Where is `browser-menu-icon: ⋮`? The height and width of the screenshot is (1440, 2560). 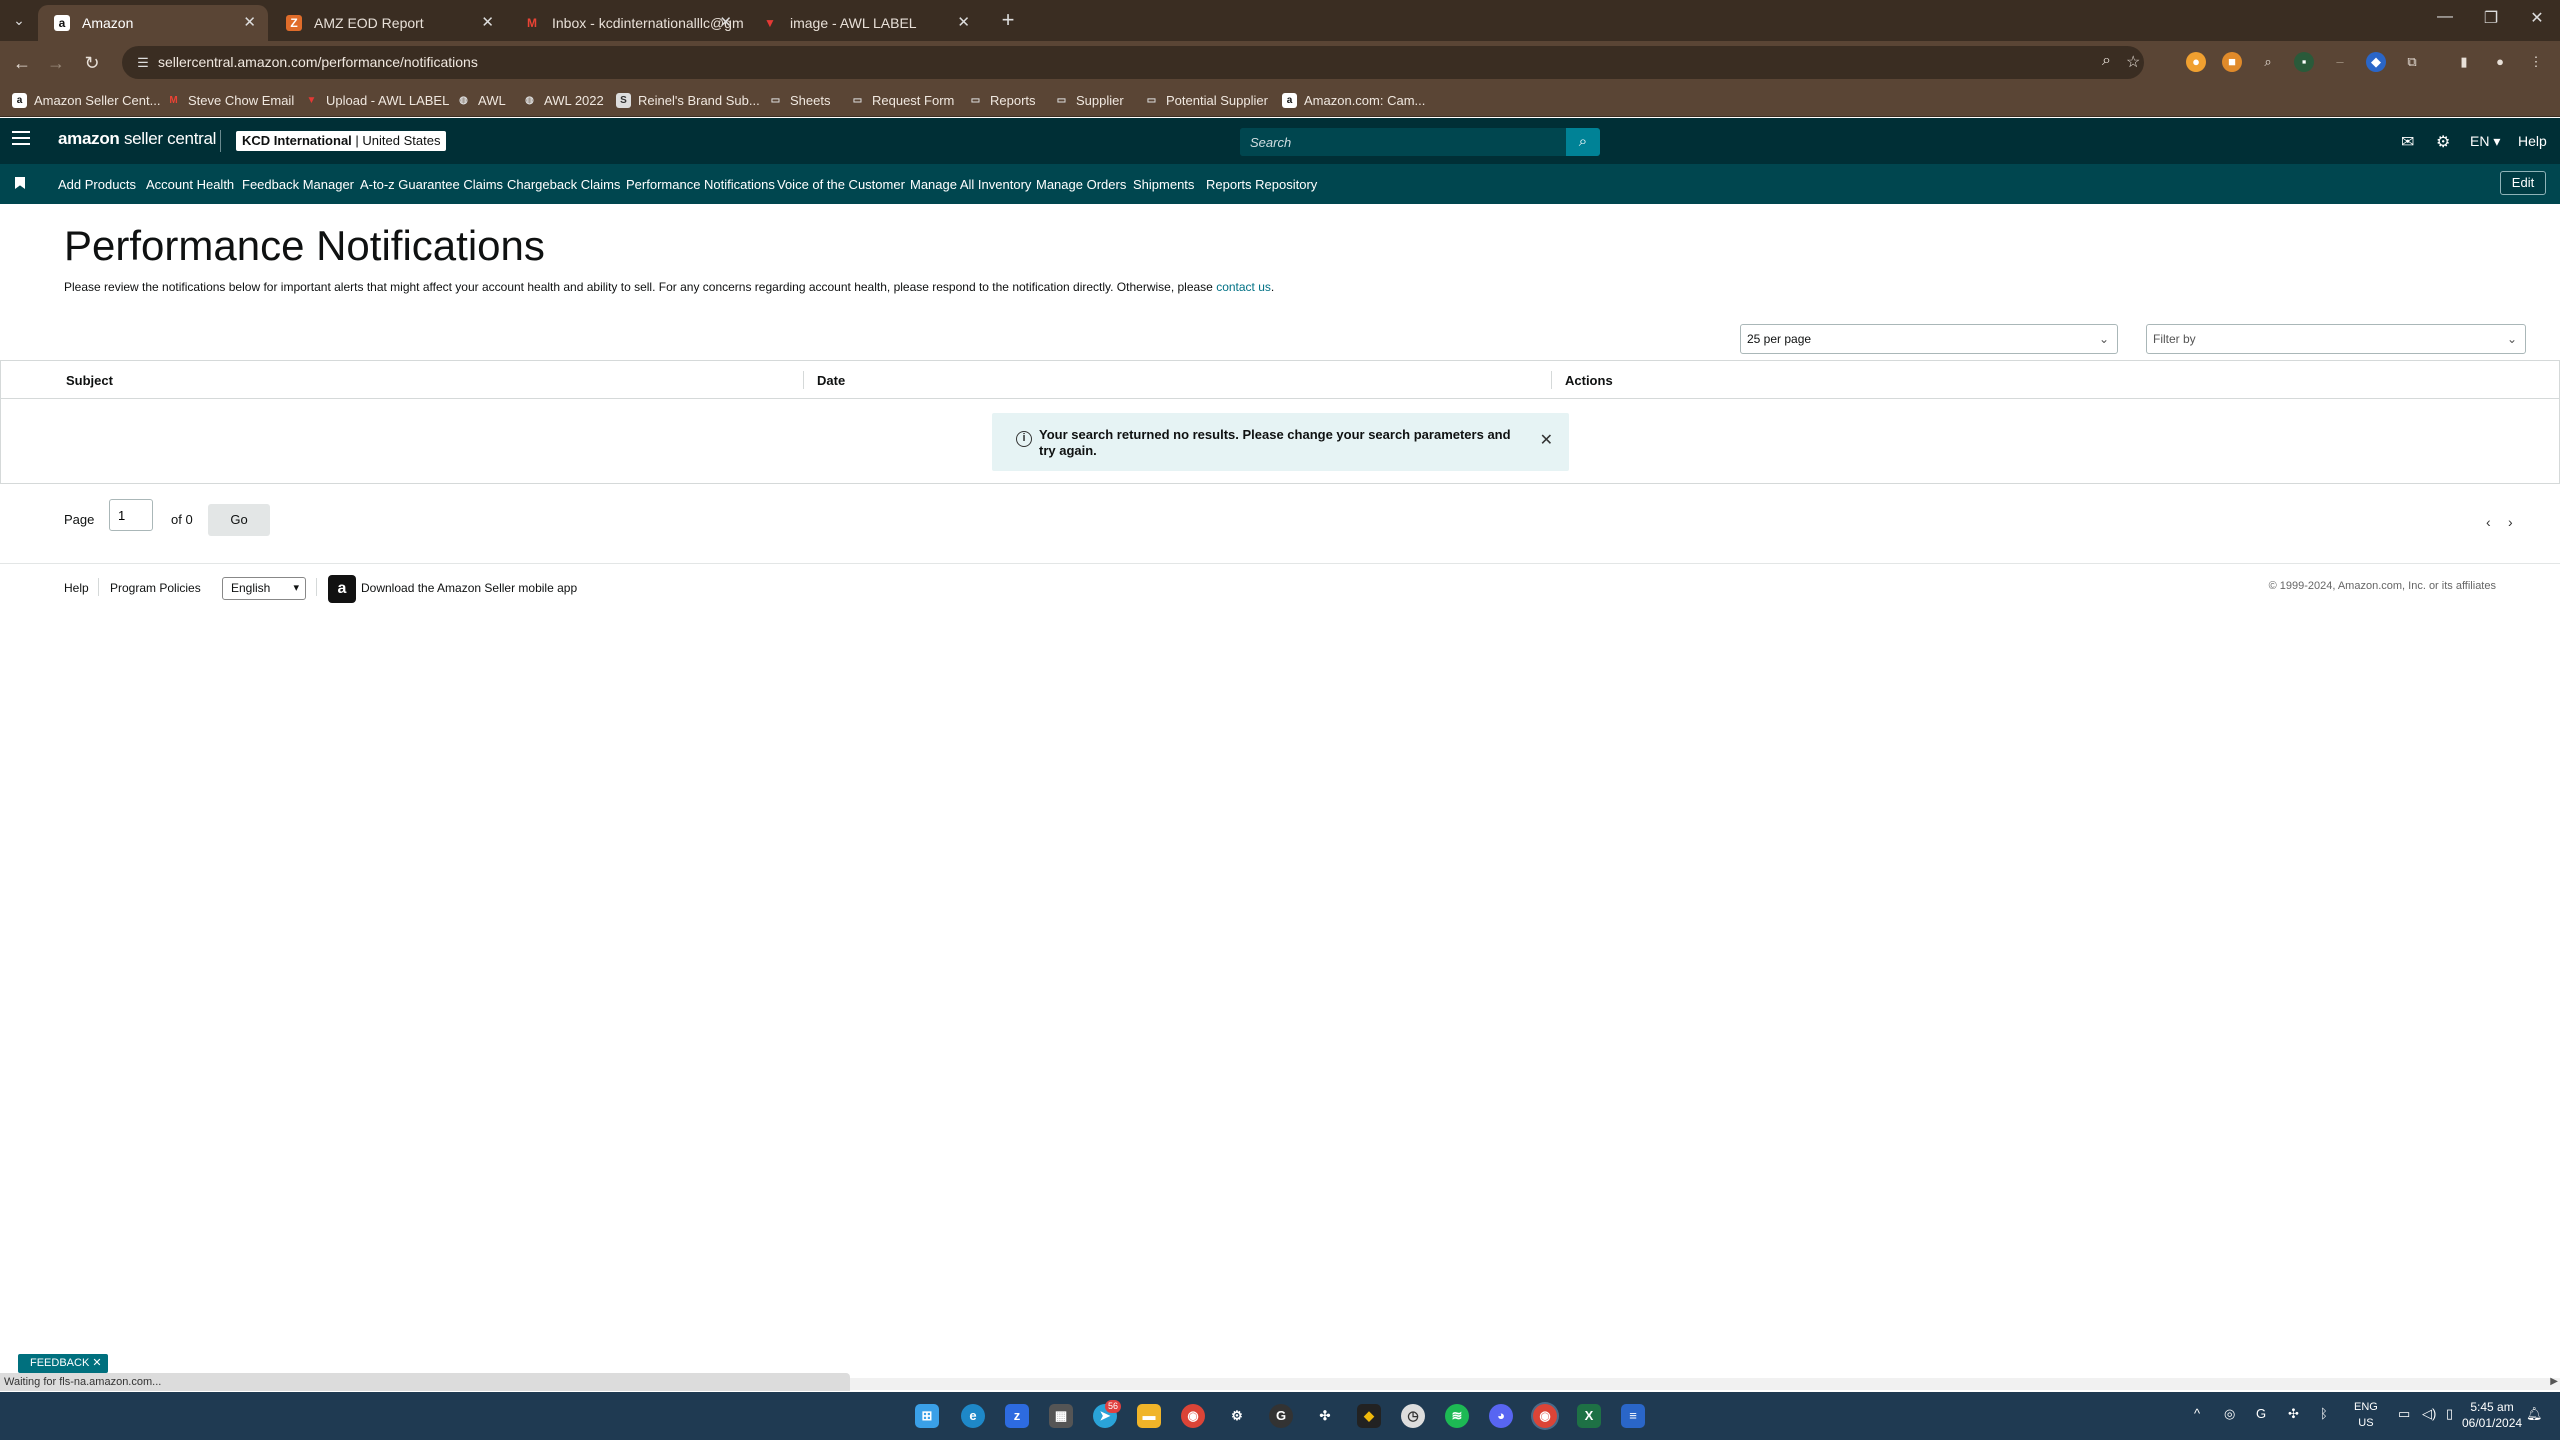
browser-menu-icon: ⋮ is located at coordinates (2536, 62).